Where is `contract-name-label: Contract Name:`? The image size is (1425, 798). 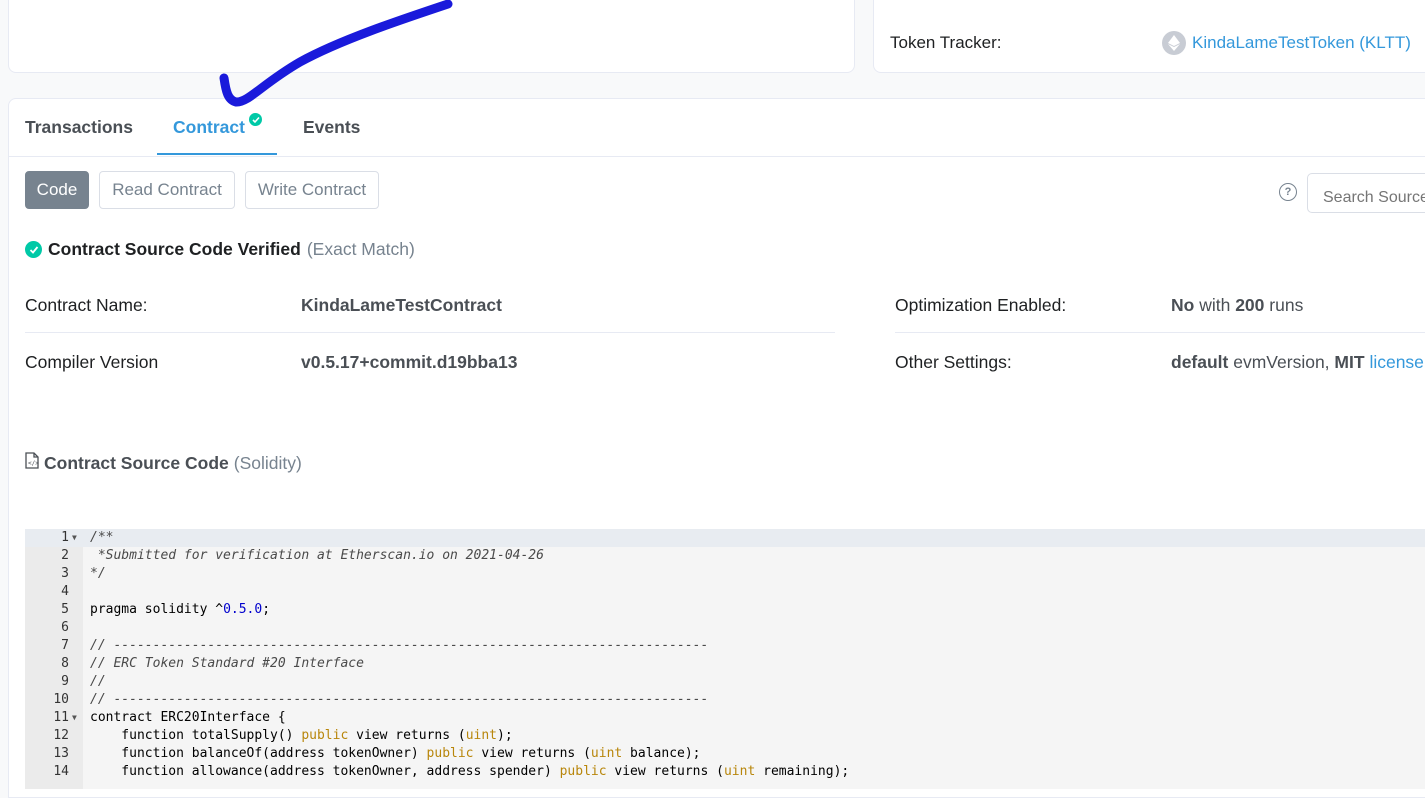 contract-name-label: Contract Name: is located at coordinates (86, 305).